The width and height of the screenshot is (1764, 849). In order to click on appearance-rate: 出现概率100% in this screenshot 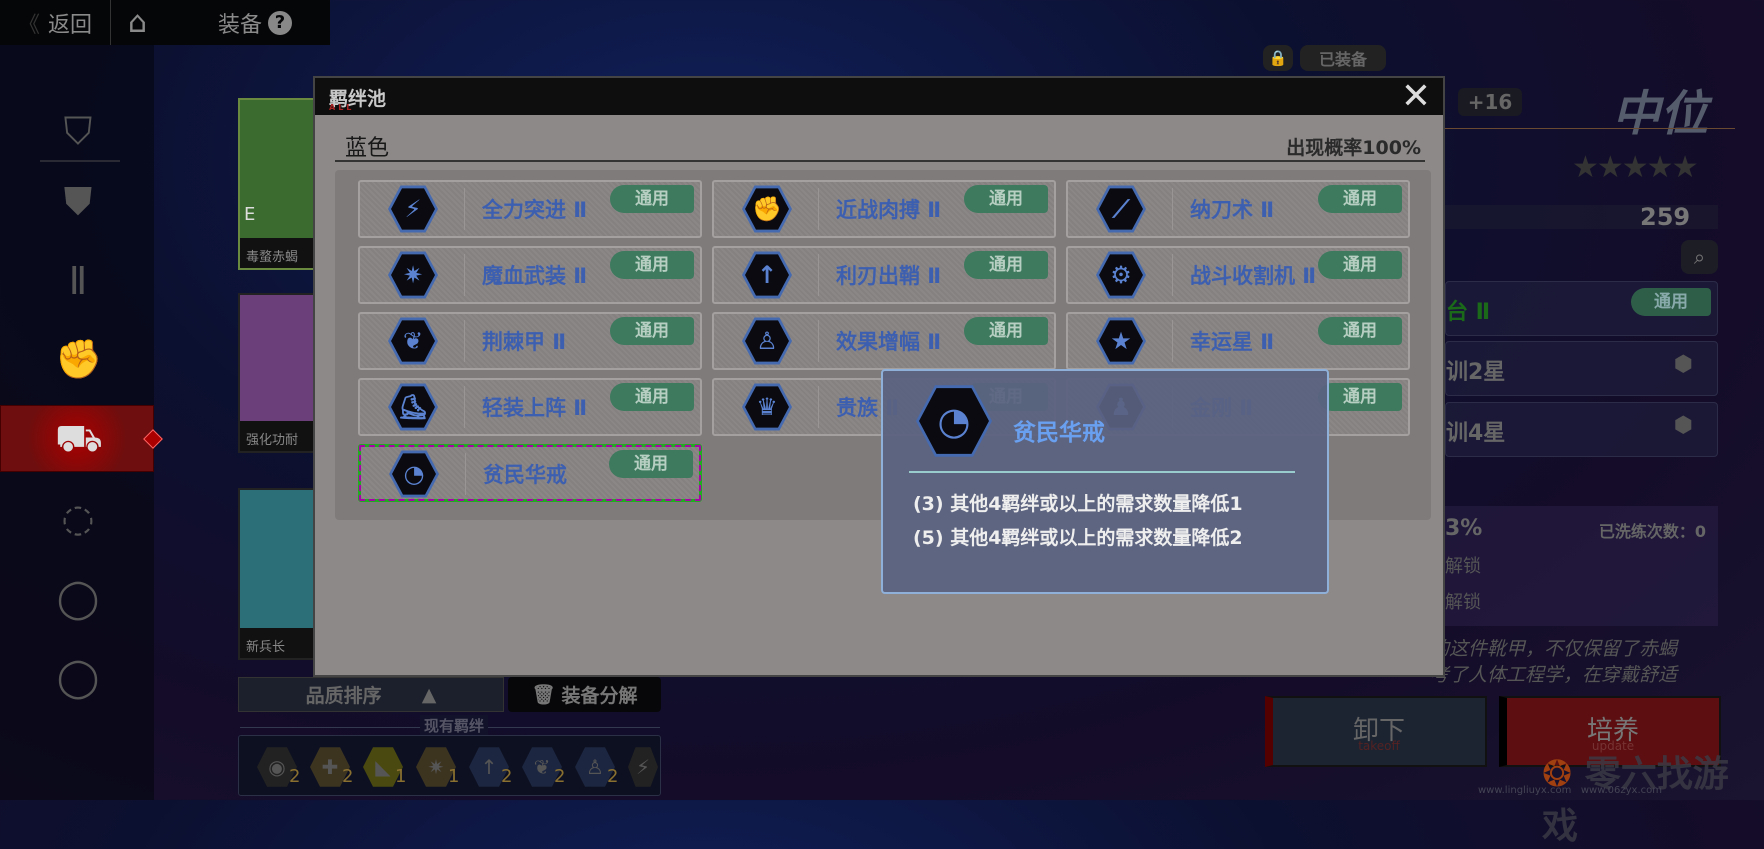, I will do `click(1353, 148)`.